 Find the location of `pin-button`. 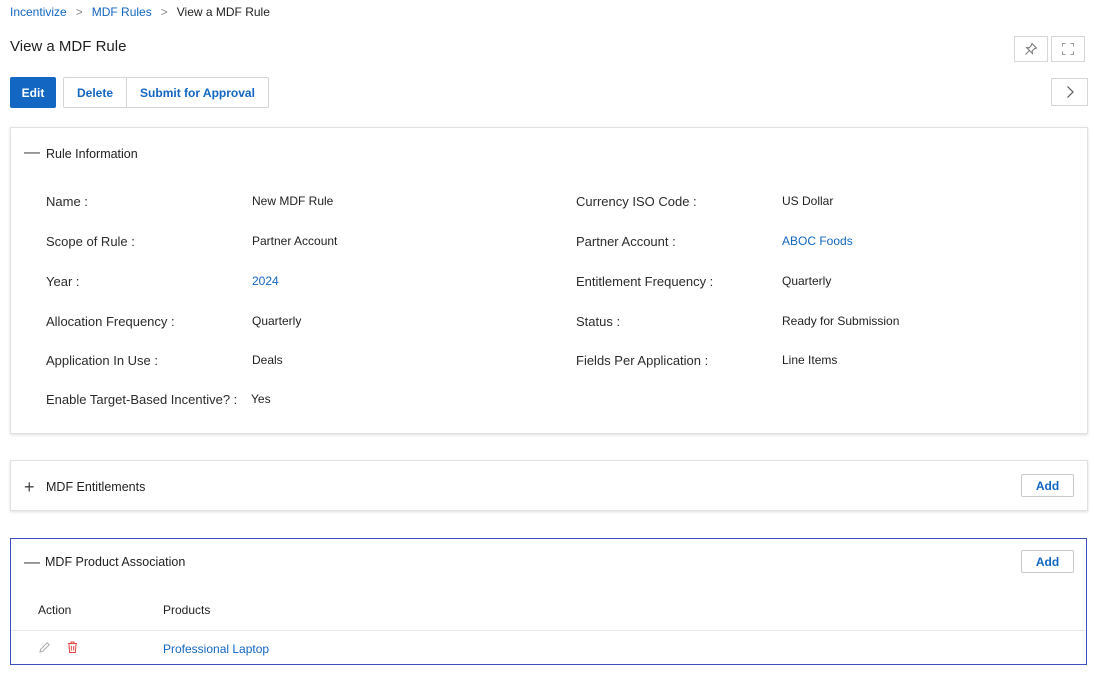

pin-button is located at coordinates (1031, 49).